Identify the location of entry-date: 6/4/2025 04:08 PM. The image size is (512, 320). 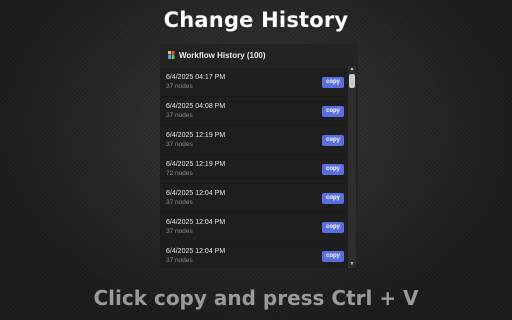
(196, 106).